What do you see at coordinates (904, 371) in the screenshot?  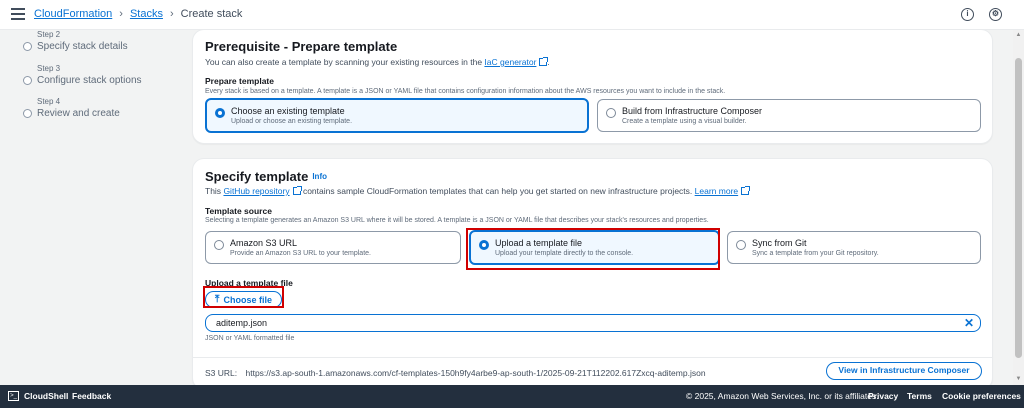 I see `view-in-composer-button: View in Infrastructure Composer` at bounding box center [904, 371].